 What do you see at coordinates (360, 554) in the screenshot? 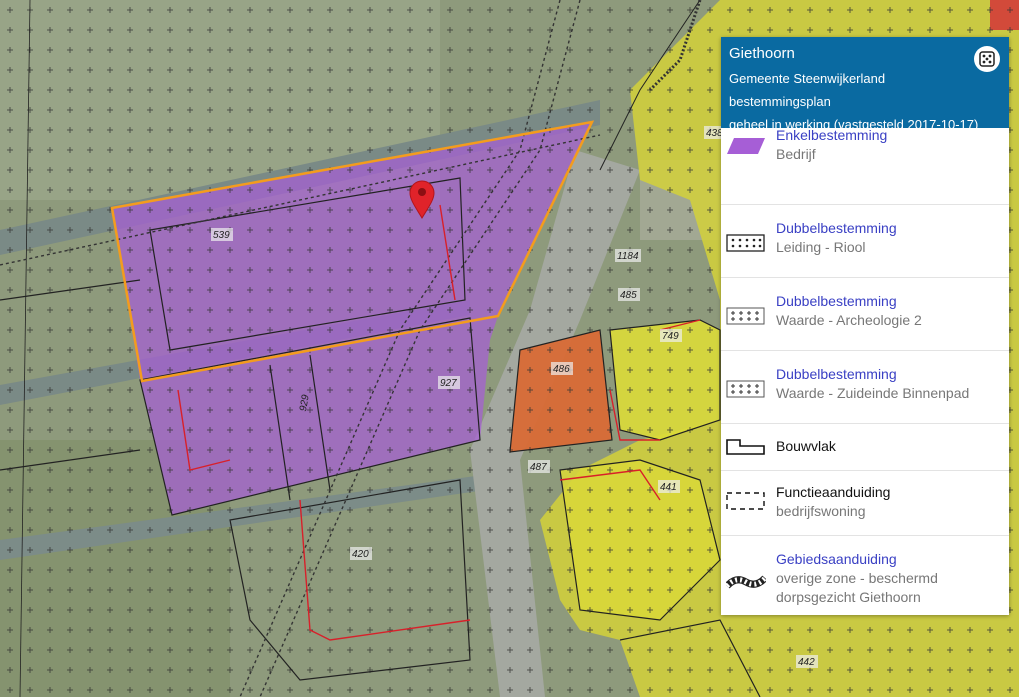
I see `parcel-label: 420` at bounding box center [360, 554].